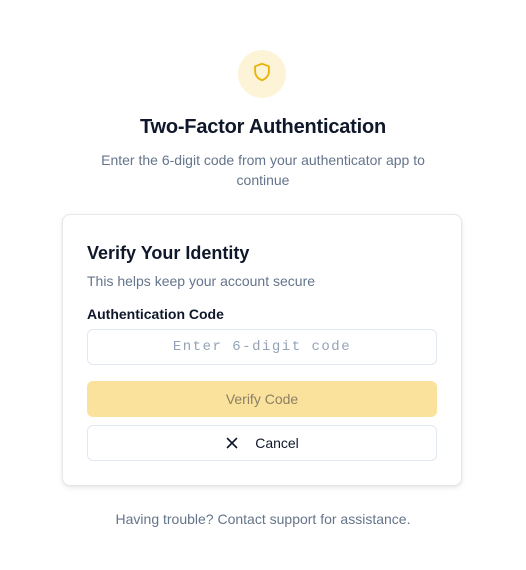 This screenshot has height=570, width=526. I want to click on auth-code-input, so click(262, 347).